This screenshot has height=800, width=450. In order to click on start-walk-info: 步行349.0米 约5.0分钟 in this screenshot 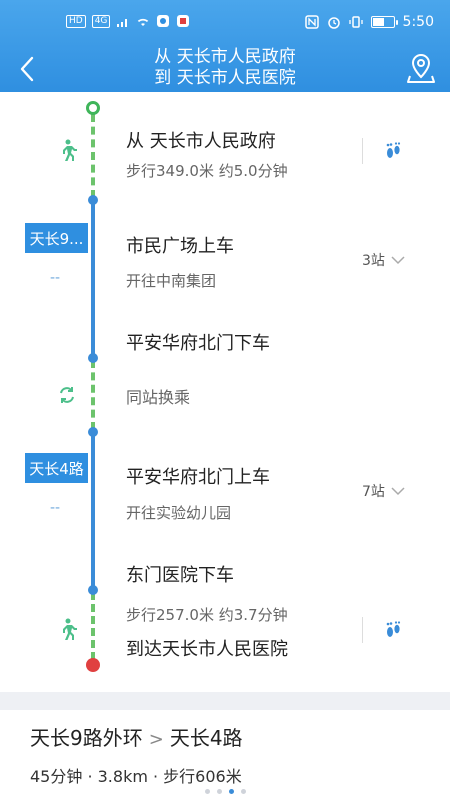, I will do `click(207, 171)`.